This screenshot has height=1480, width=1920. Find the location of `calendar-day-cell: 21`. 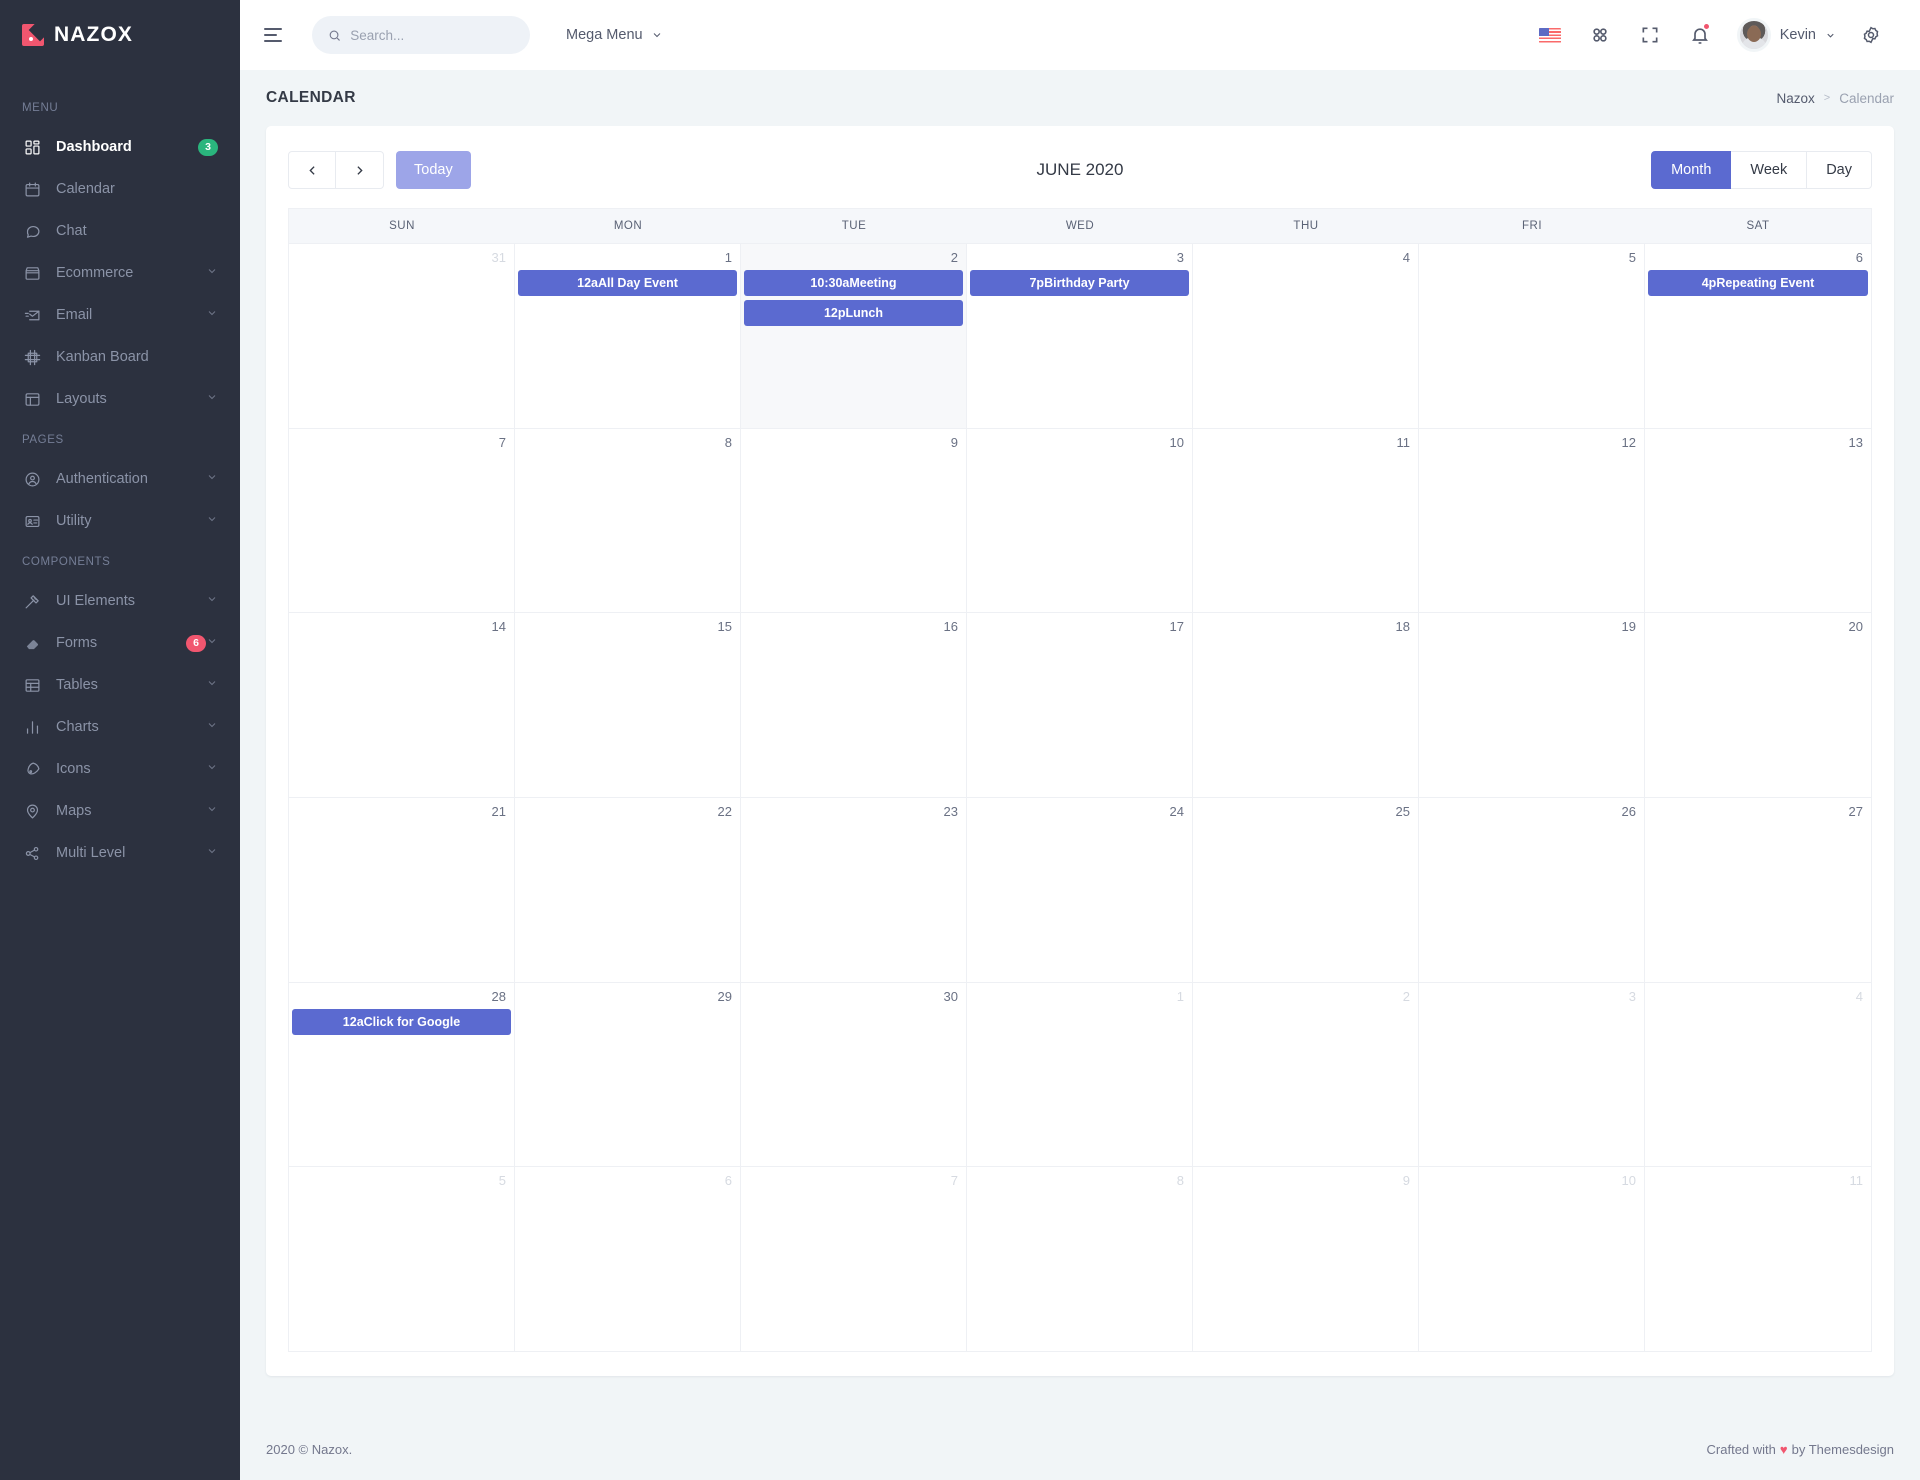

calendar-day-cell: 21 is located at coordinates (402, 890).